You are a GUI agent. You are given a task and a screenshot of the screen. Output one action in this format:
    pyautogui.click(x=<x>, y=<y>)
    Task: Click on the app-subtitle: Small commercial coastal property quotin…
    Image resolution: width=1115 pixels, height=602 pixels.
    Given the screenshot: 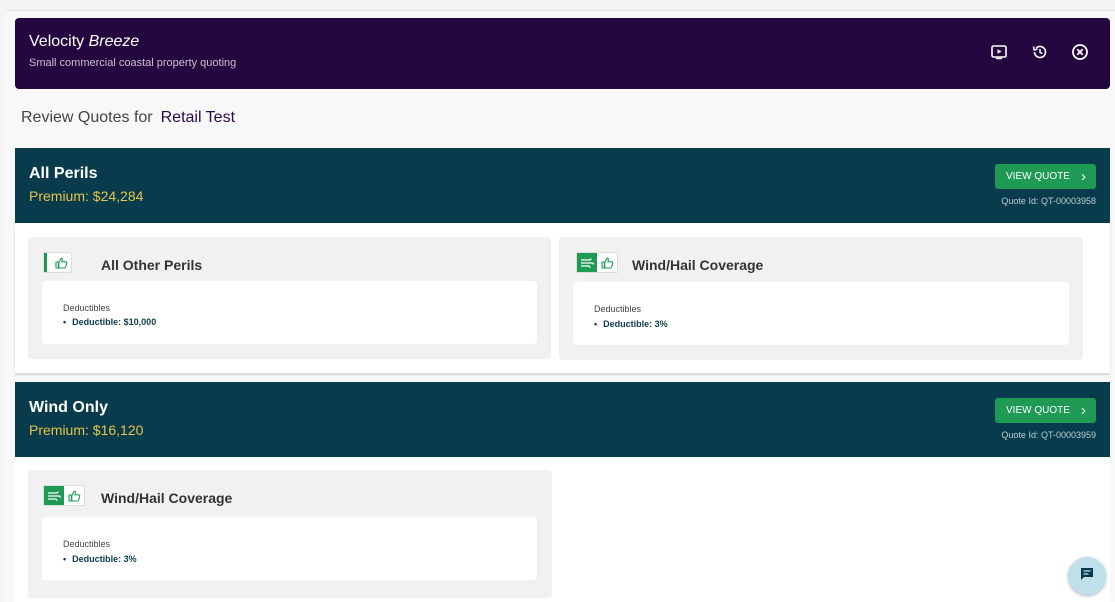 What is the action you would take?
    pyautogui.click(x=133, y=63)
    